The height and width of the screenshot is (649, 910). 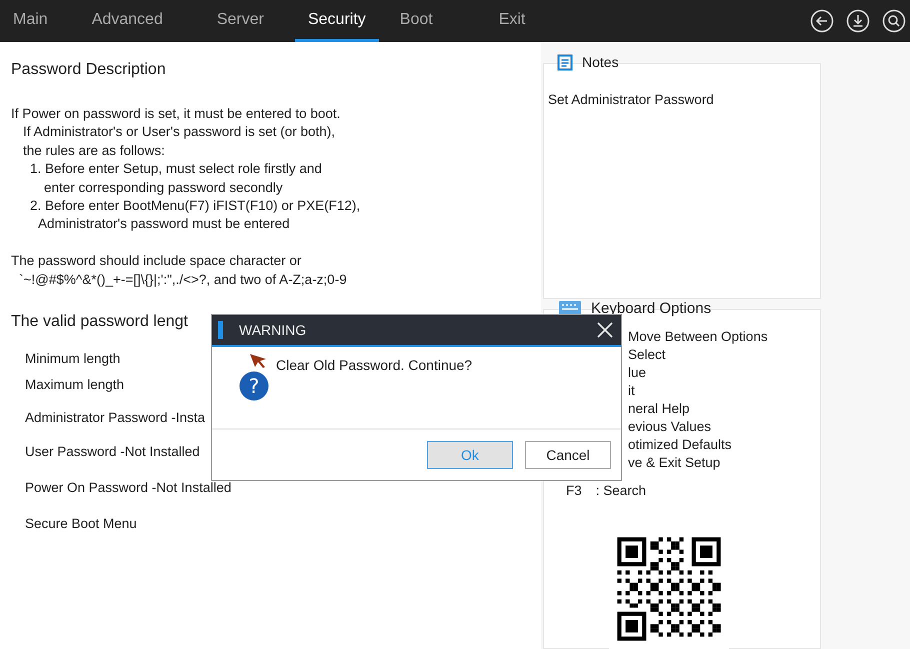 I want to click on dialog-message: Clear Old Password. Continue?, so click(x=374, y=366).